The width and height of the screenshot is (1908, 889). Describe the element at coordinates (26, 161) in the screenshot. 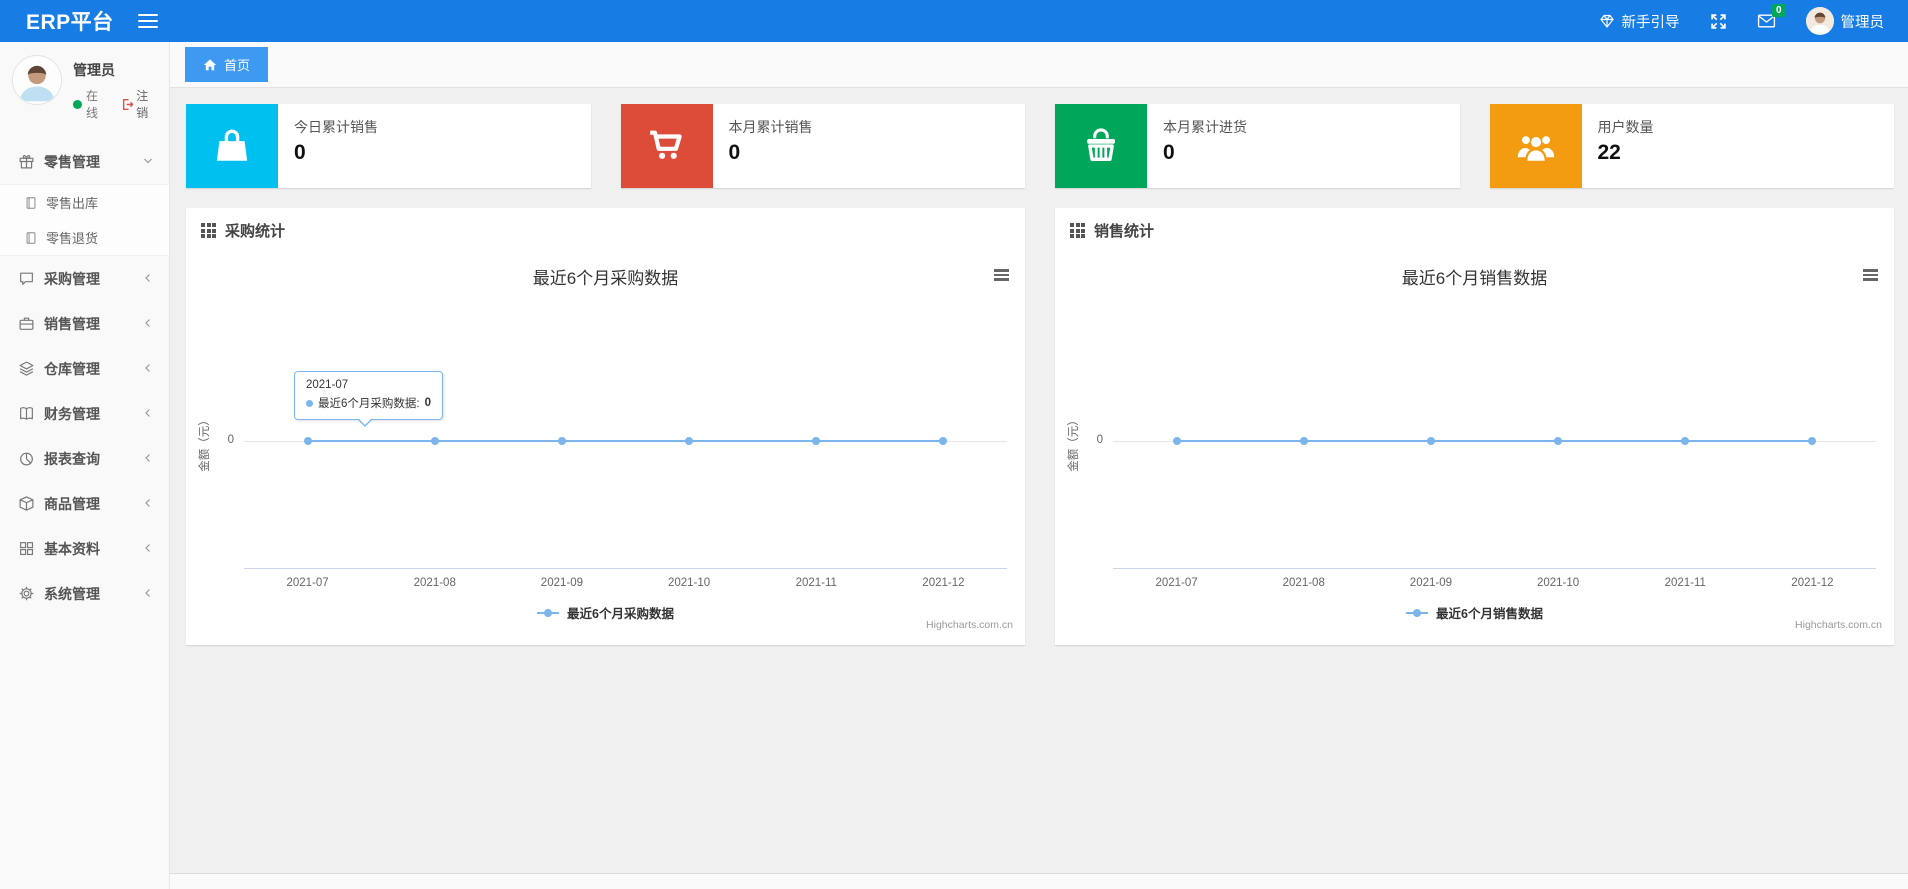

I see `gift-icon` at that location.